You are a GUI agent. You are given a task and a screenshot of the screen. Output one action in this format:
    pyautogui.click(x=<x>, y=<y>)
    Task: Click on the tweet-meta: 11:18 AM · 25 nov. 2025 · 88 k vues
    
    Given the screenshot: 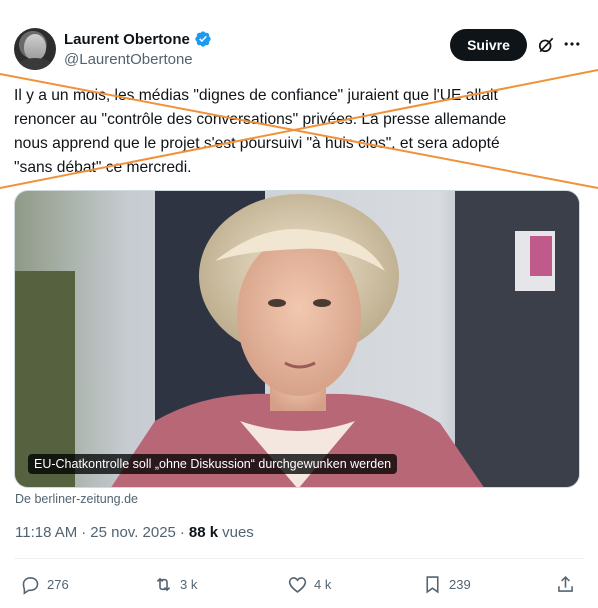 What is the action you would take?
    pyautogui.click(x=134, y=532)
    